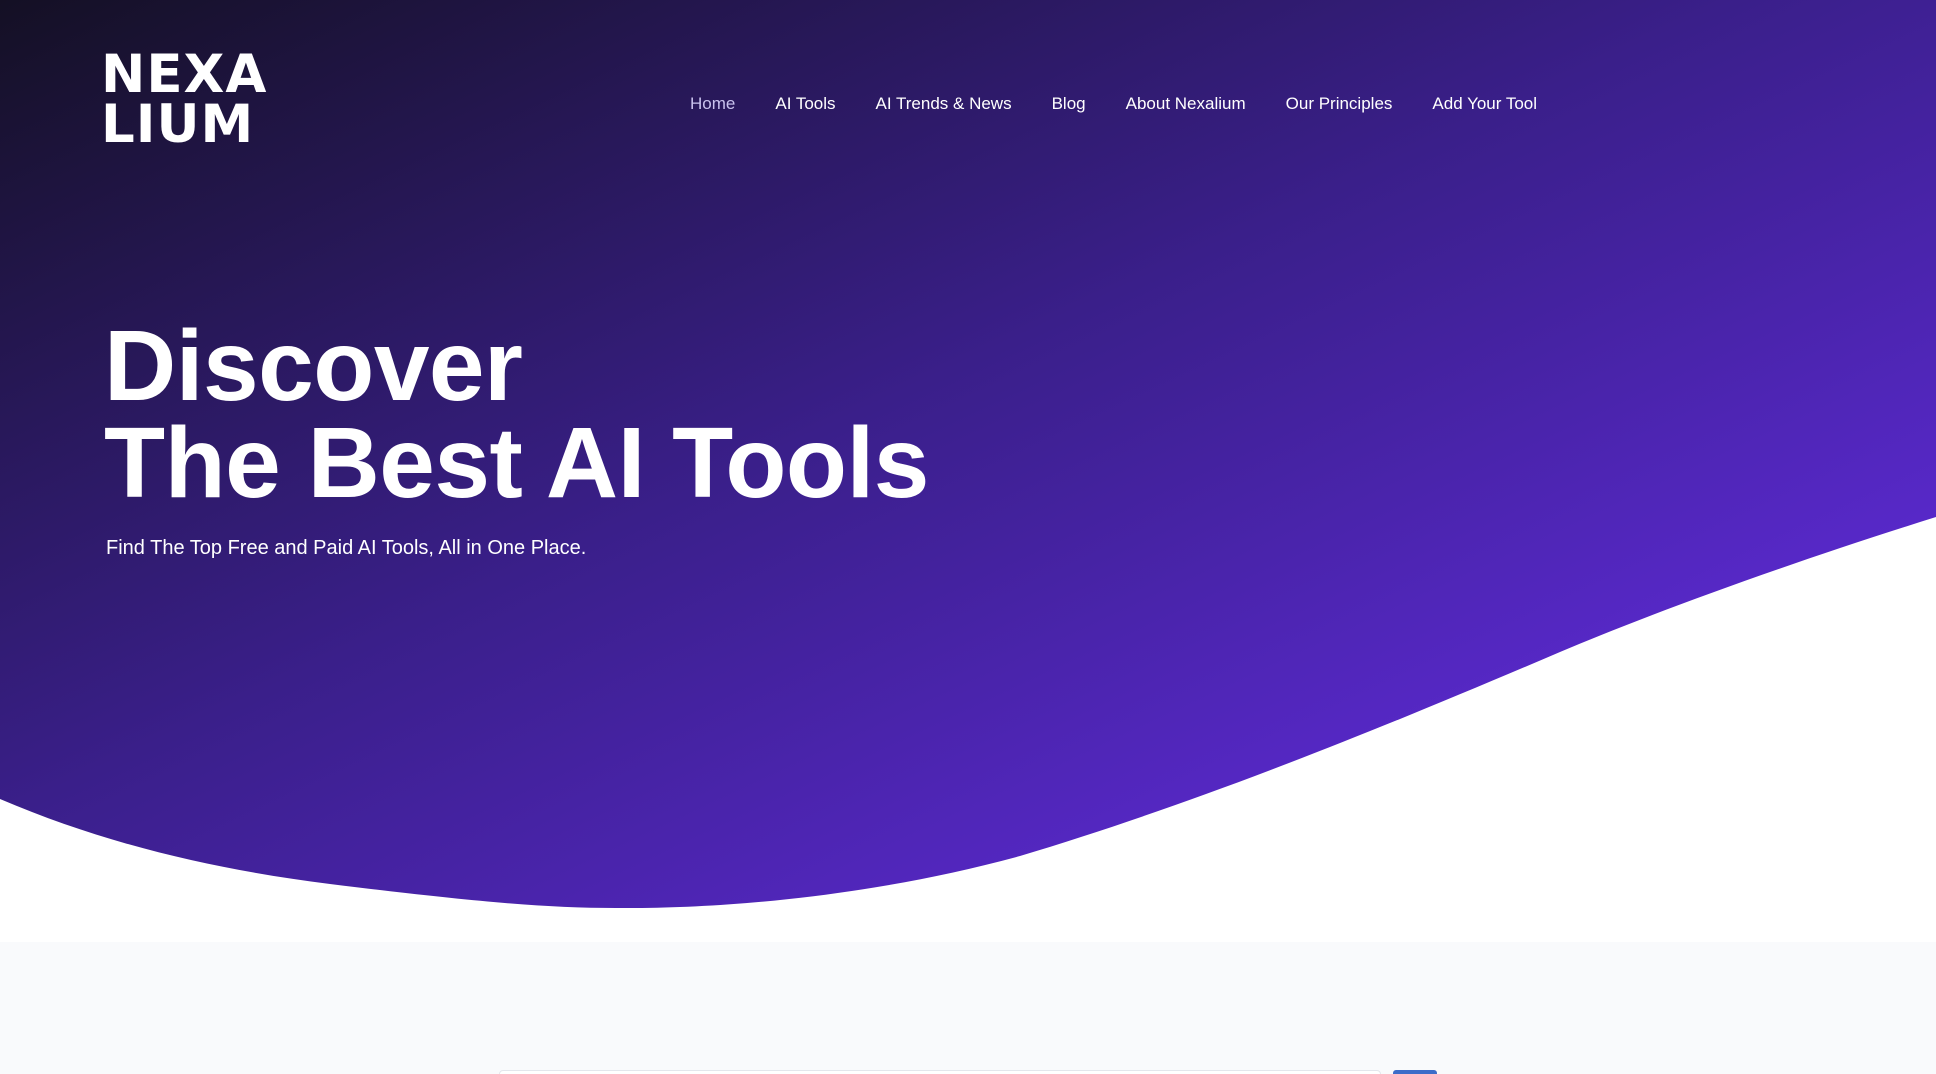  Describe the element at coordinates (516, 463) in the screenshot. I see `hero-title-line-2: The Best AI Tools` at that location.